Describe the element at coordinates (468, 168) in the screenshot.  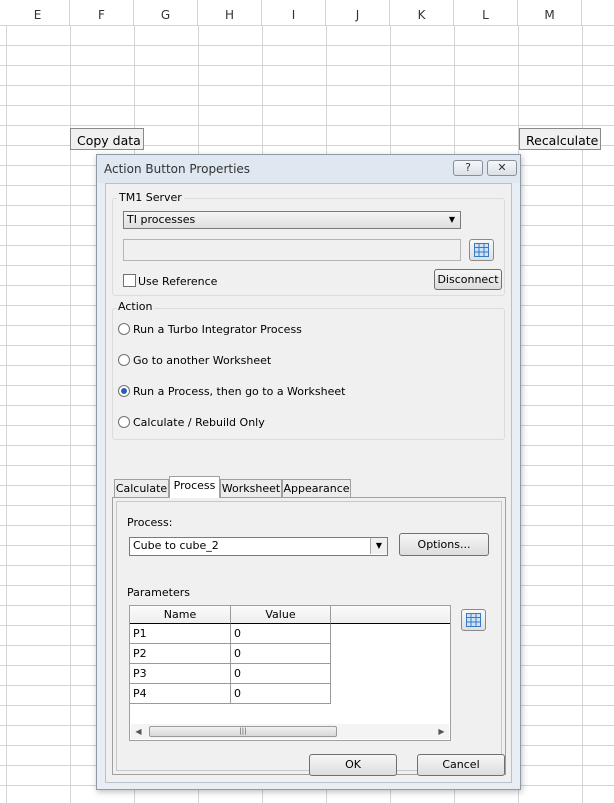
I see `help-icon: ?` at that location.